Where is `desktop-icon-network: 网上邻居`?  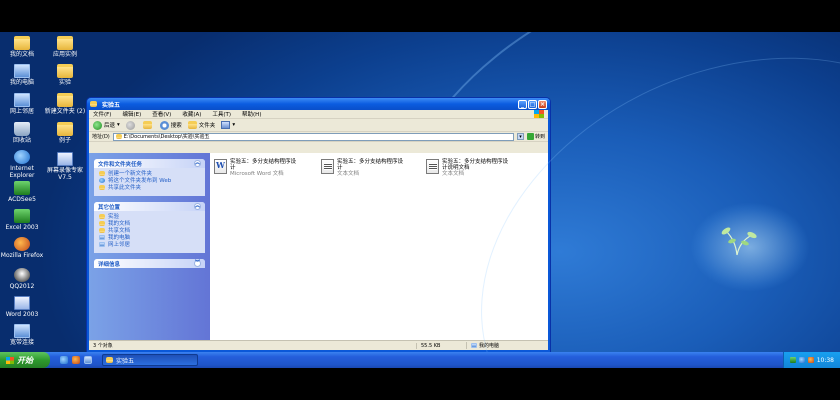 desktop-icon-network: 网上邻居 is located at coordinates (23, 104).